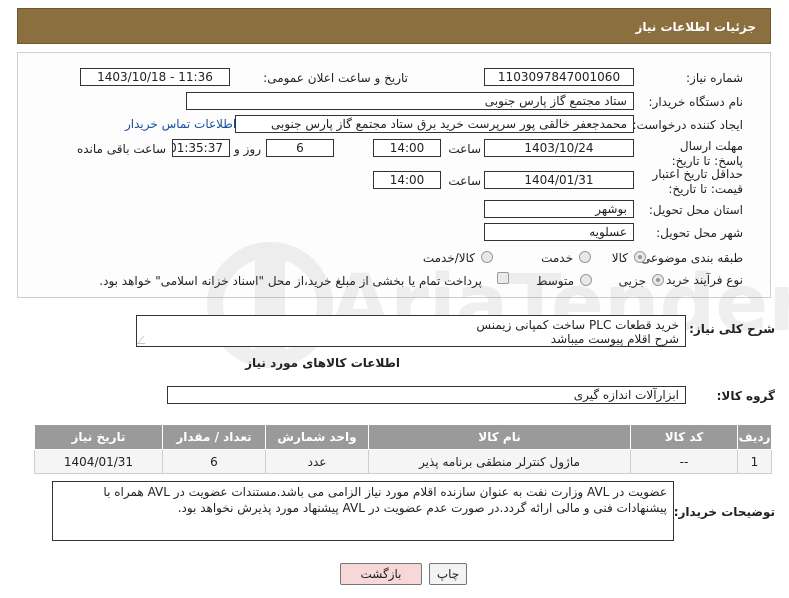 The width and height of the screenshot is (789, 598). I want to click on cell-need-date: 1404/01/31, so click(98, 461).